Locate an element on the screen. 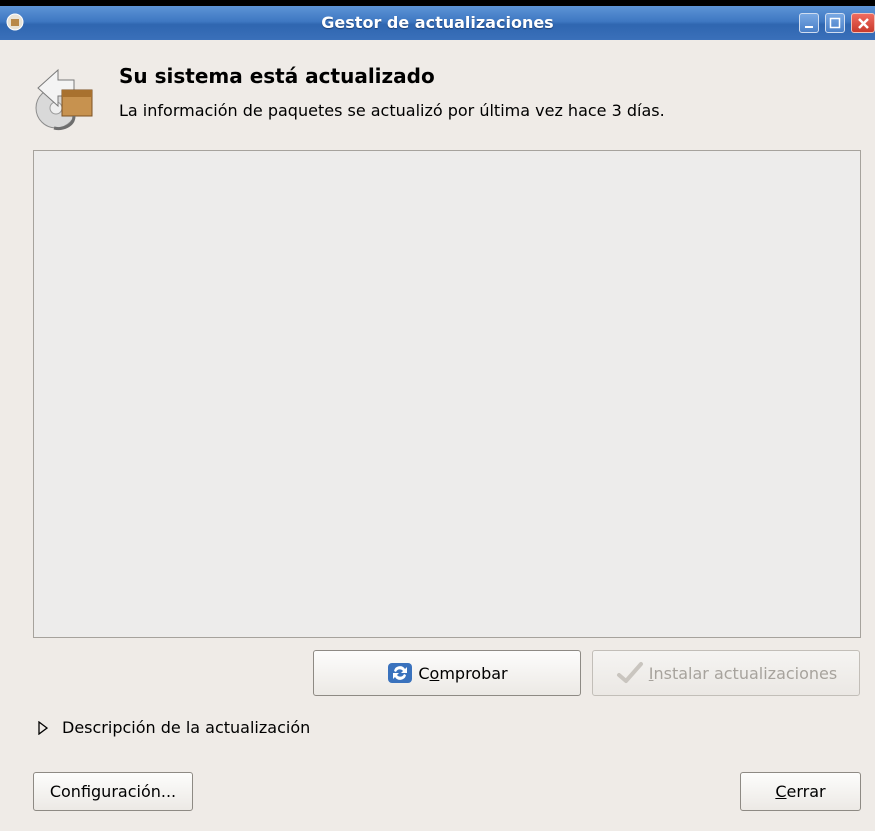  close-window-button is located at coordinates (863, 23).